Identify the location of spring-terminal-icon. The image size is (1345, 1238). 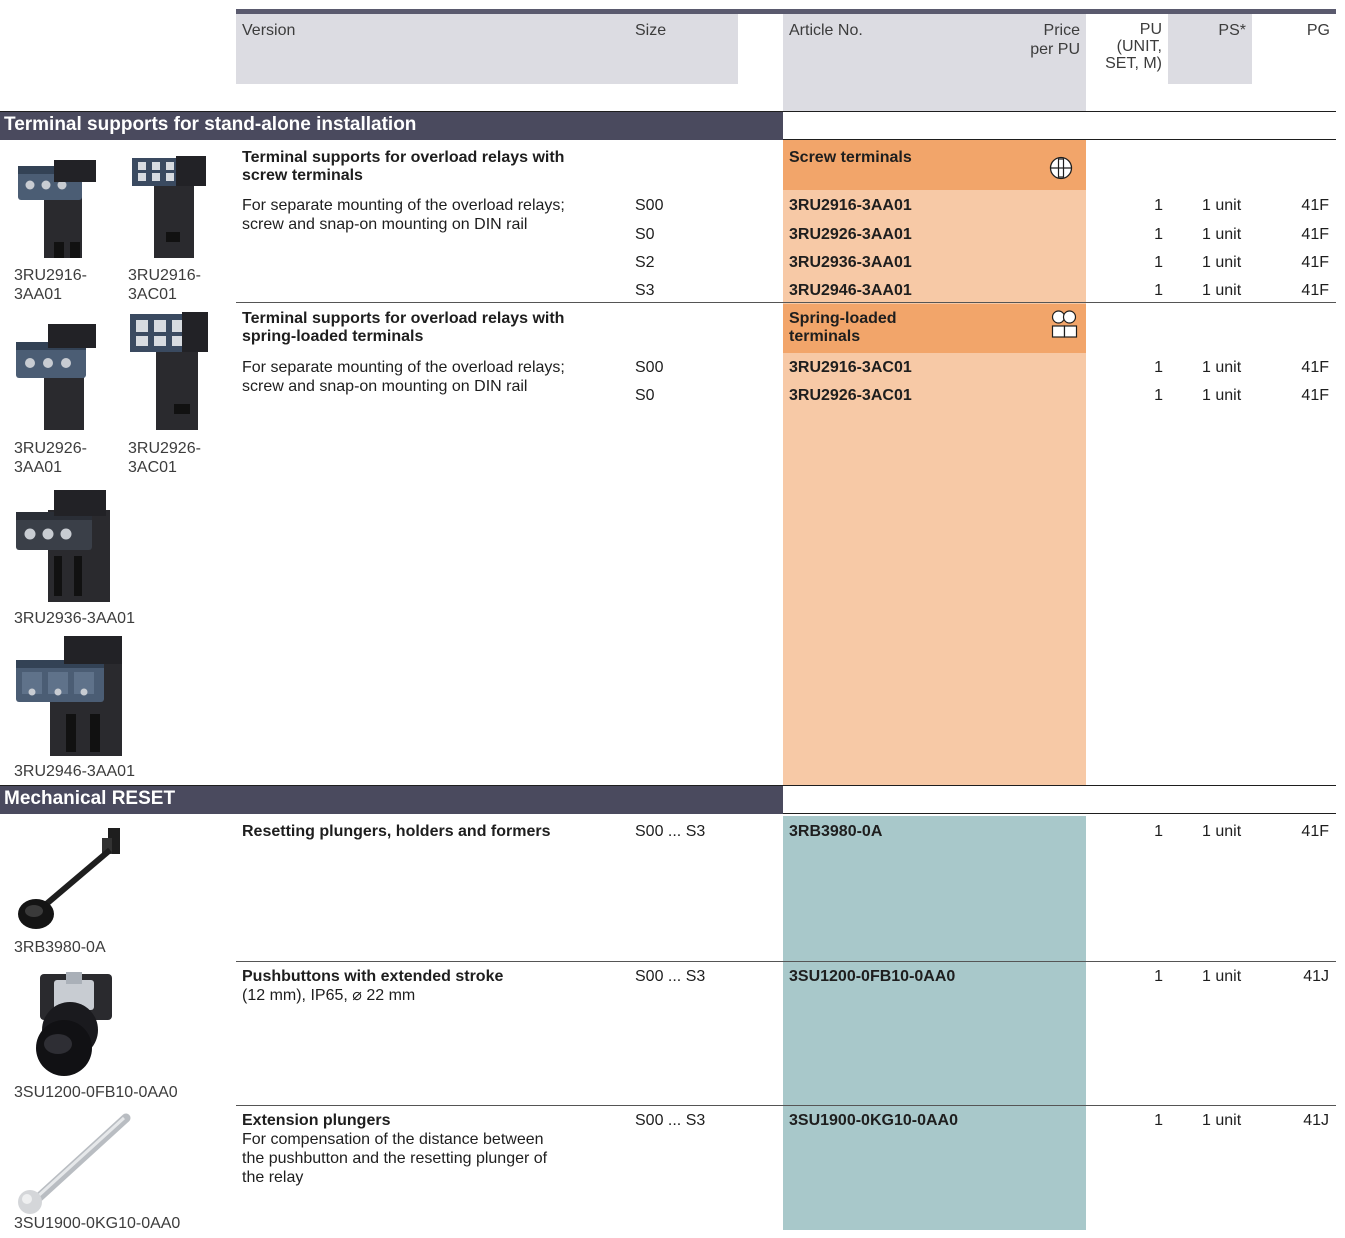
(1065, 327).